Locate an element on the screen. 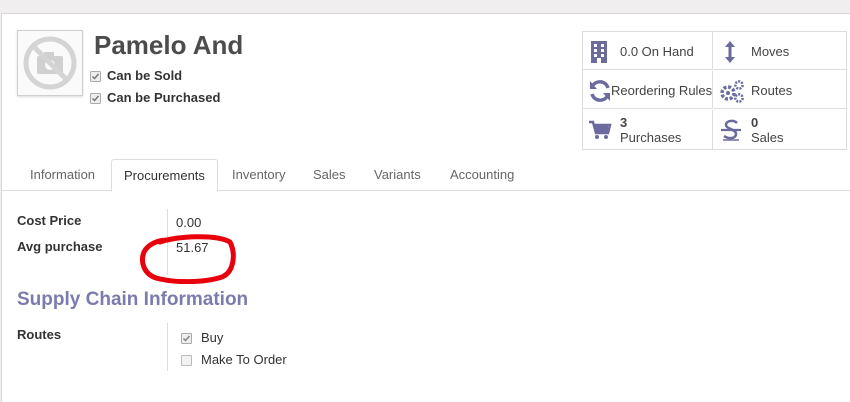 The width and height of the screenshot is (850, 402). warehouse-icon is located at coordinates (600, 51).